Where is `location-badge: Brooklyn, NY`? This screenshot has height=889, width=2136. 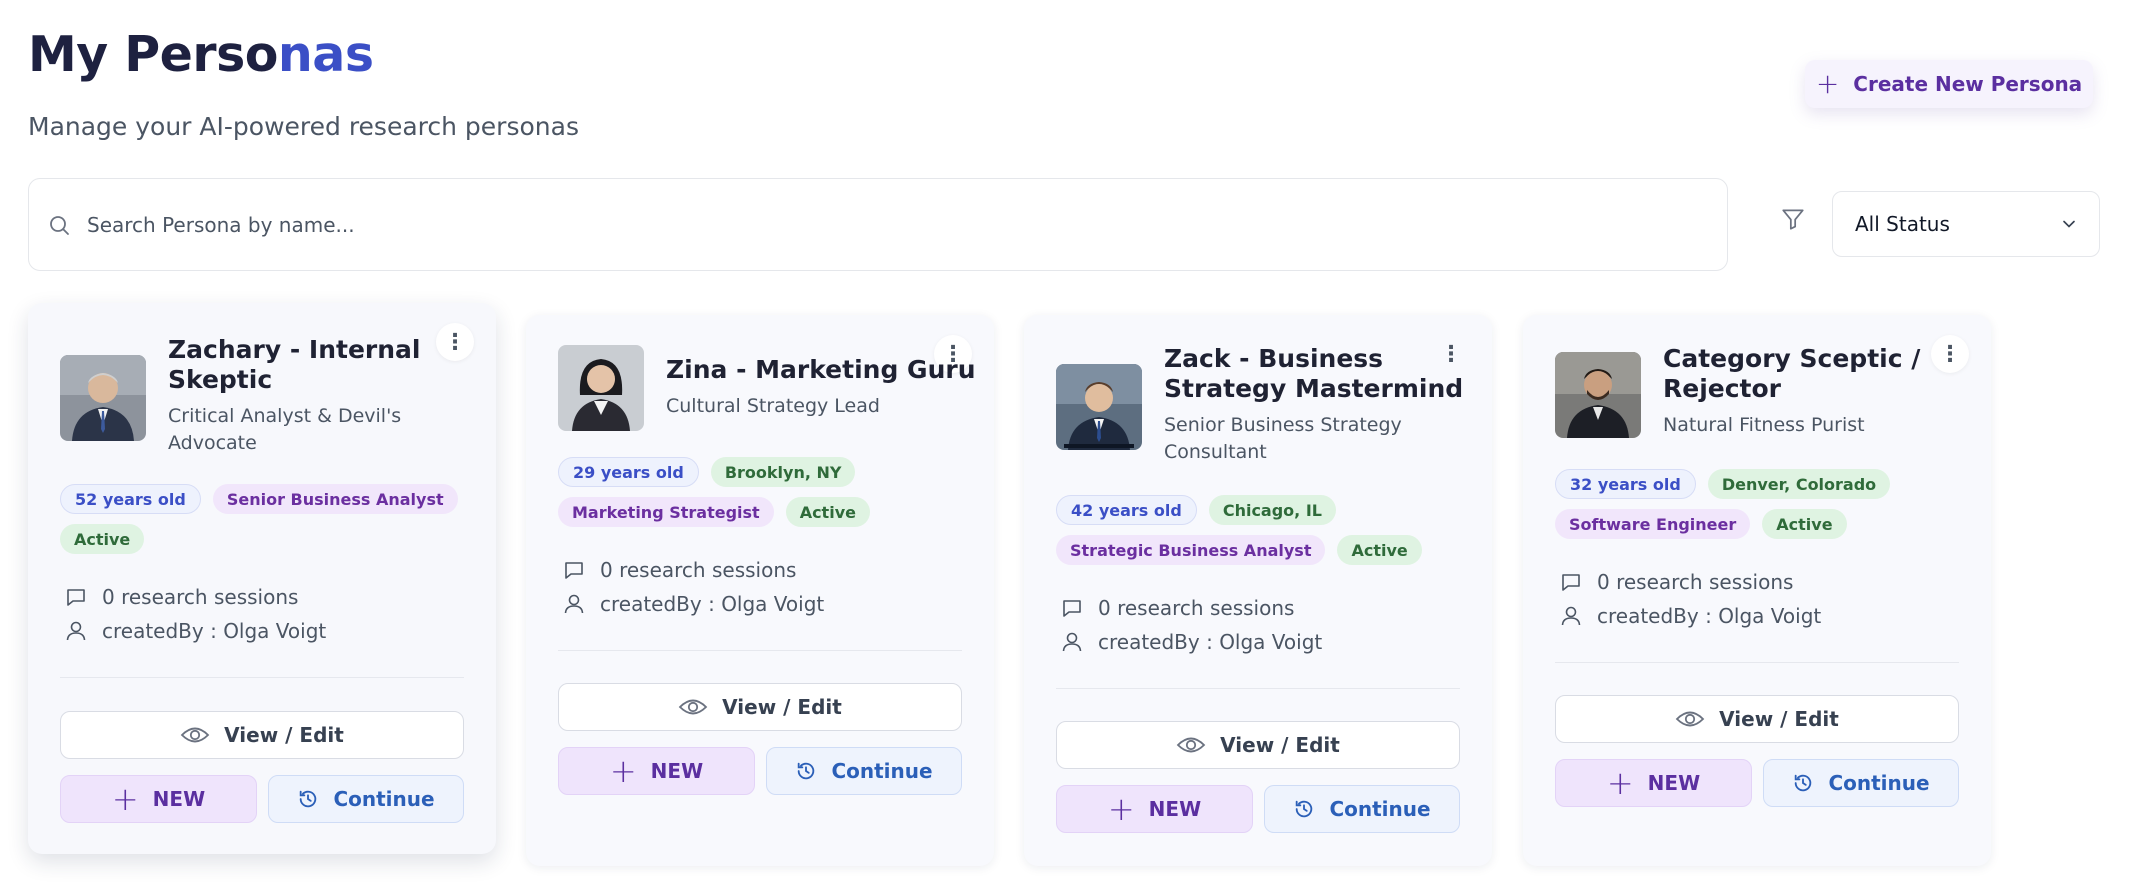
location-badge: Brooklyn, NY is located at coordinates (783, 472).